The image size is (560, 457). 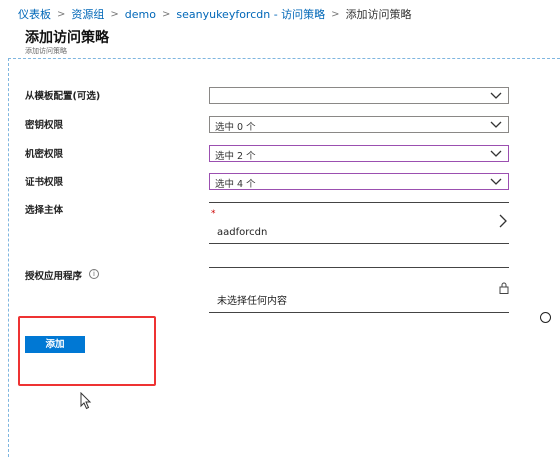 What do you see at coordinates (46, 51) in the screenshot?
I see `page-subtitle: 添加访问策略` at bounding box center [46, 51].